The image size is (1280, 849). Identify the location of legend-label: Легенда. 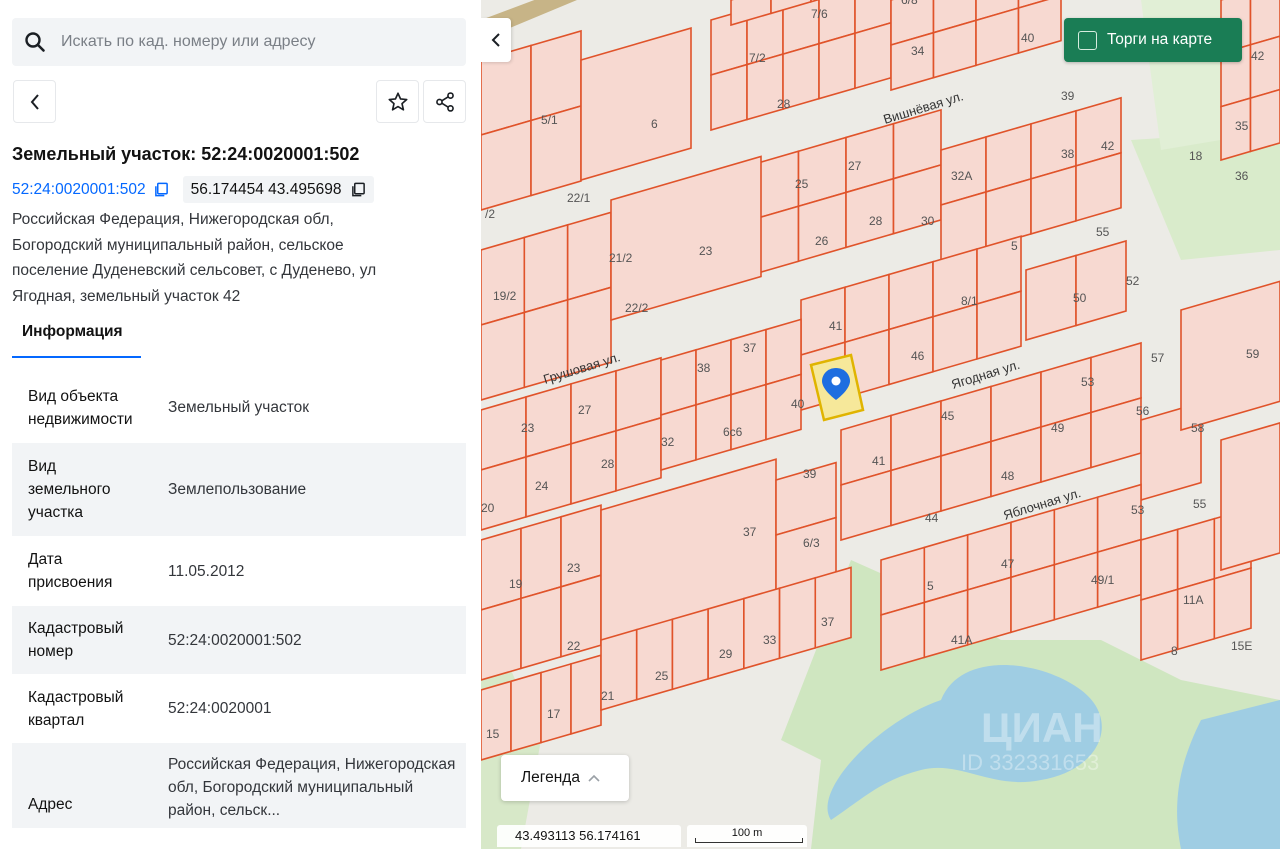
(550, 777).